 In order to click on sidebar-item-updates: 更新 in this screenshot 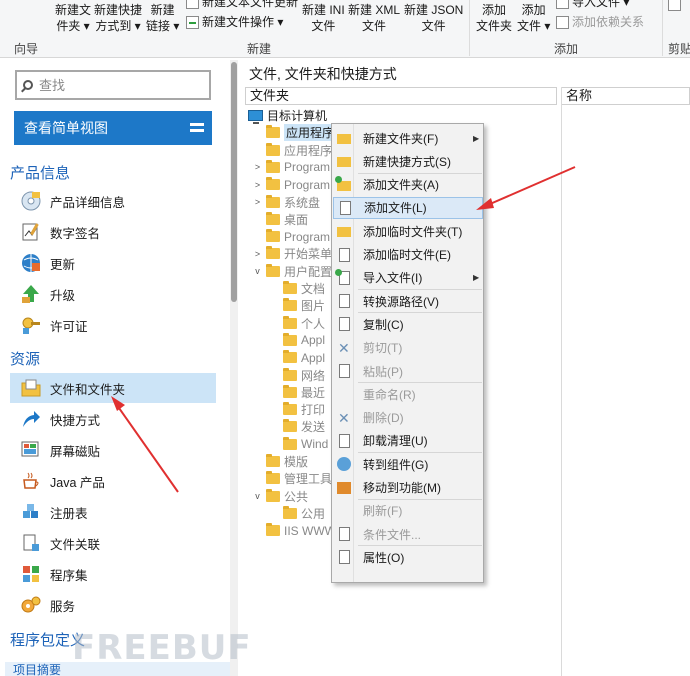, I will do `click(113, 263)`.